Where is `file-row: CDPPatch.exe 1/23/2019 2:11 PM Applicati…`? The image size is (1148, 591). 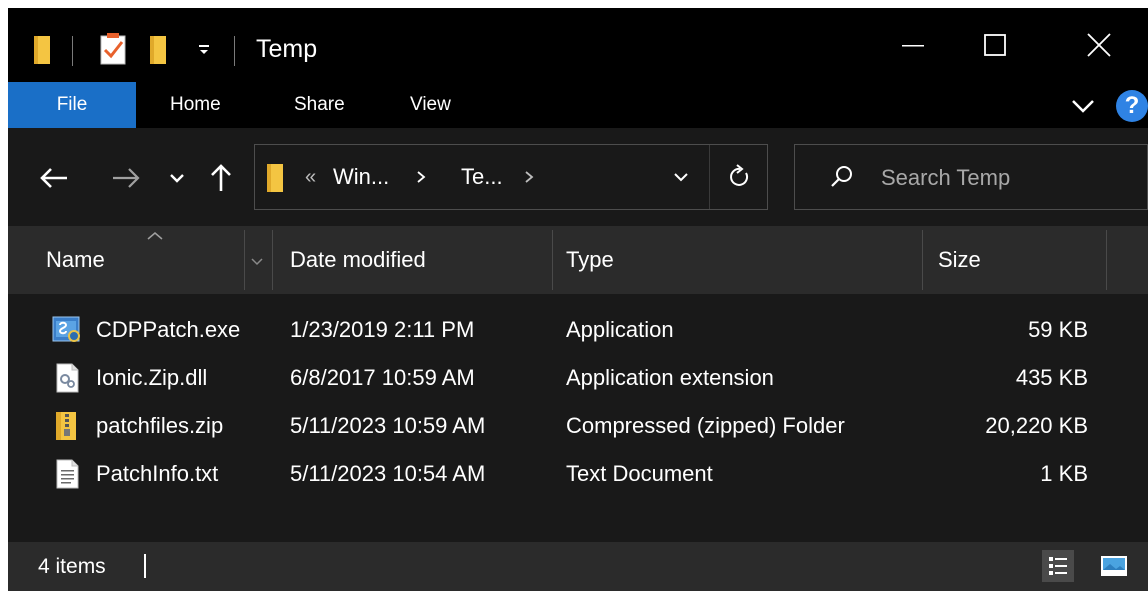
file-row: CDPPatch.exe 1/23/2019 2:11 PM Applicati… is located at coordinates (578, 330).